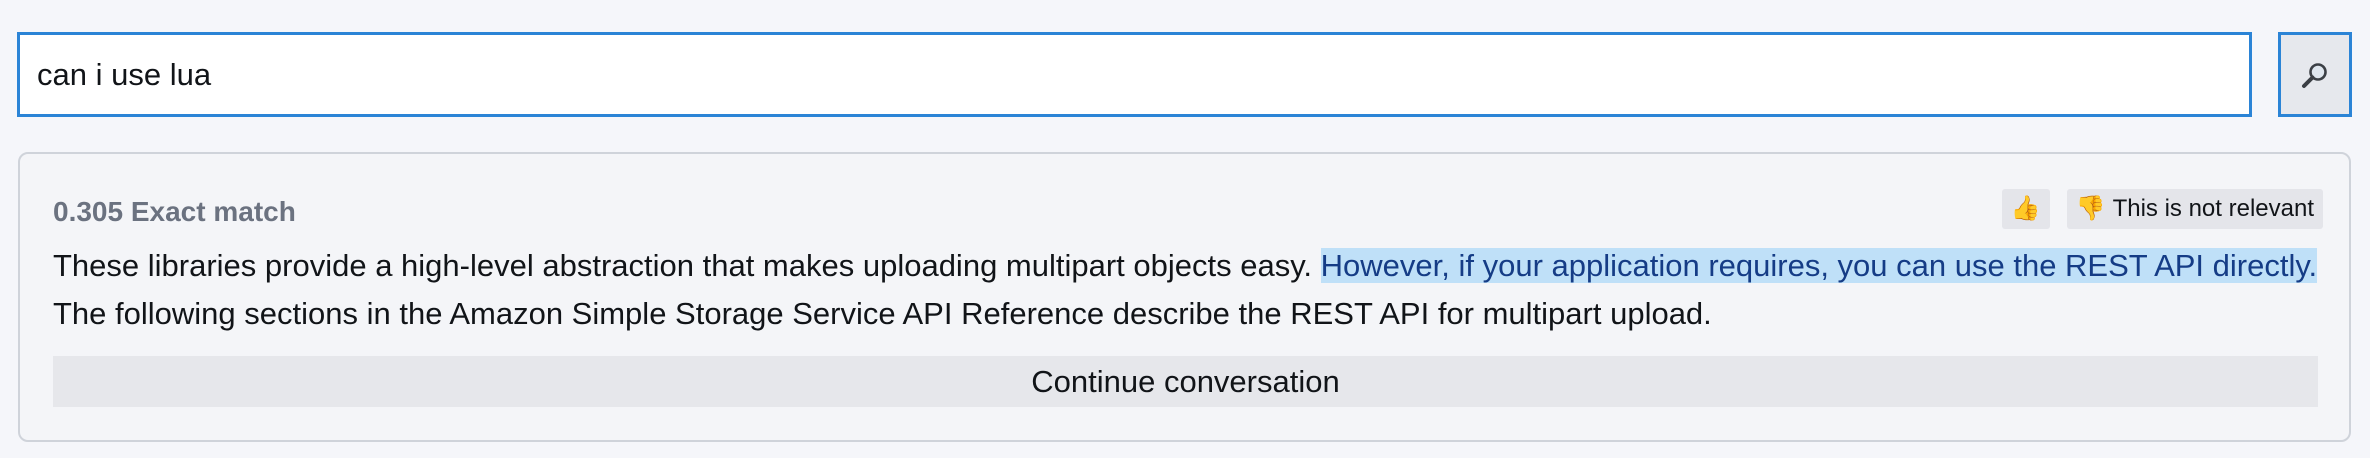 This screenshot has height=458, width=2370. What do you see at coordinates (2090, 208) in the screenshot?
I see `thumbs-down-icon: 👎` at bounding box center [2090, 208].